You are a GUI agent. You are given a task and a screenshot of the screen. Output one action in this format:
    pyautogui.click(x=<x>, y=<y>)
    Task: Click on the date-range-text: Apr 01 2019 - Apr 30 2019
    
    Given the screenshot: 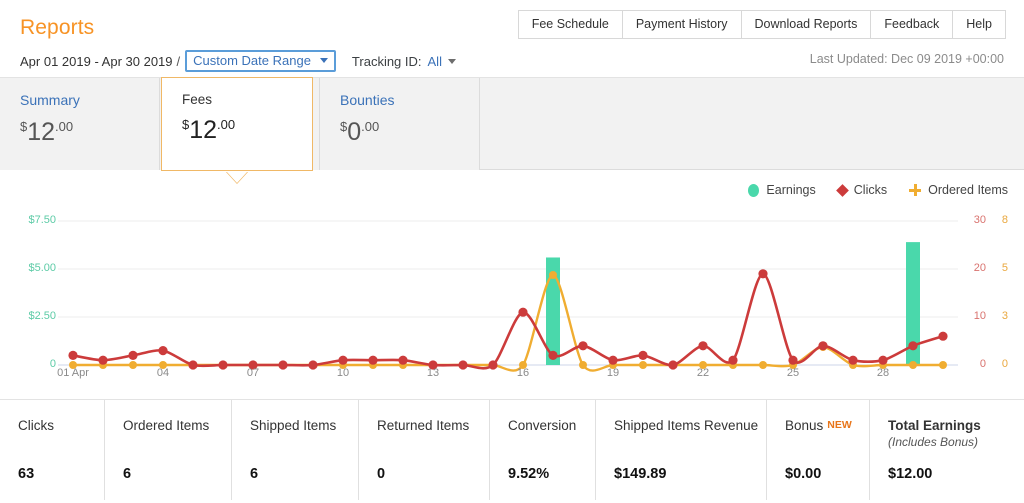 What is the action you would take?
    pyautogui.click(x=96, y=61)
    